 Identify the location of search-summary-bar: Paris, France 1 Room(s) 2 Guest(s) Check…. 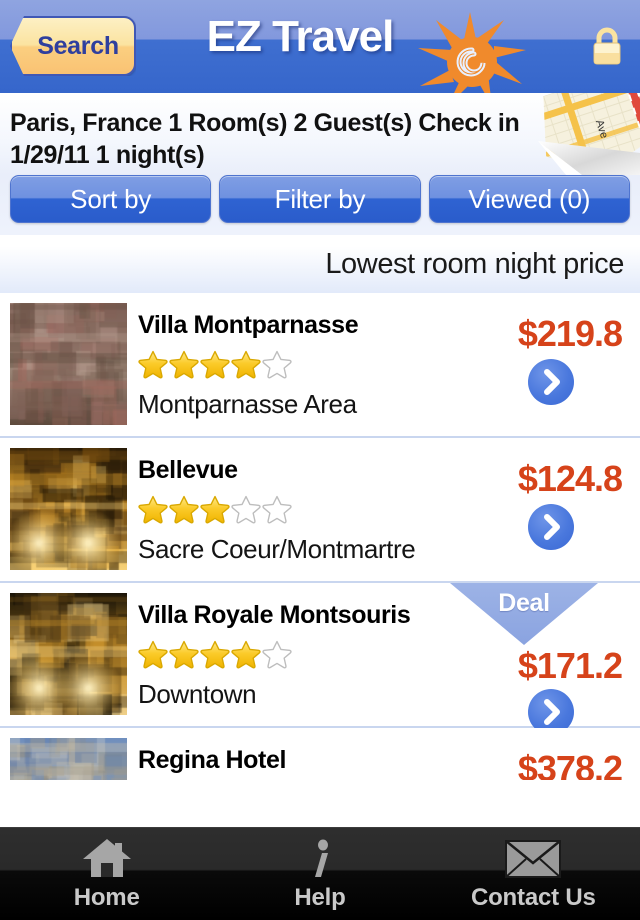
(320, 134).